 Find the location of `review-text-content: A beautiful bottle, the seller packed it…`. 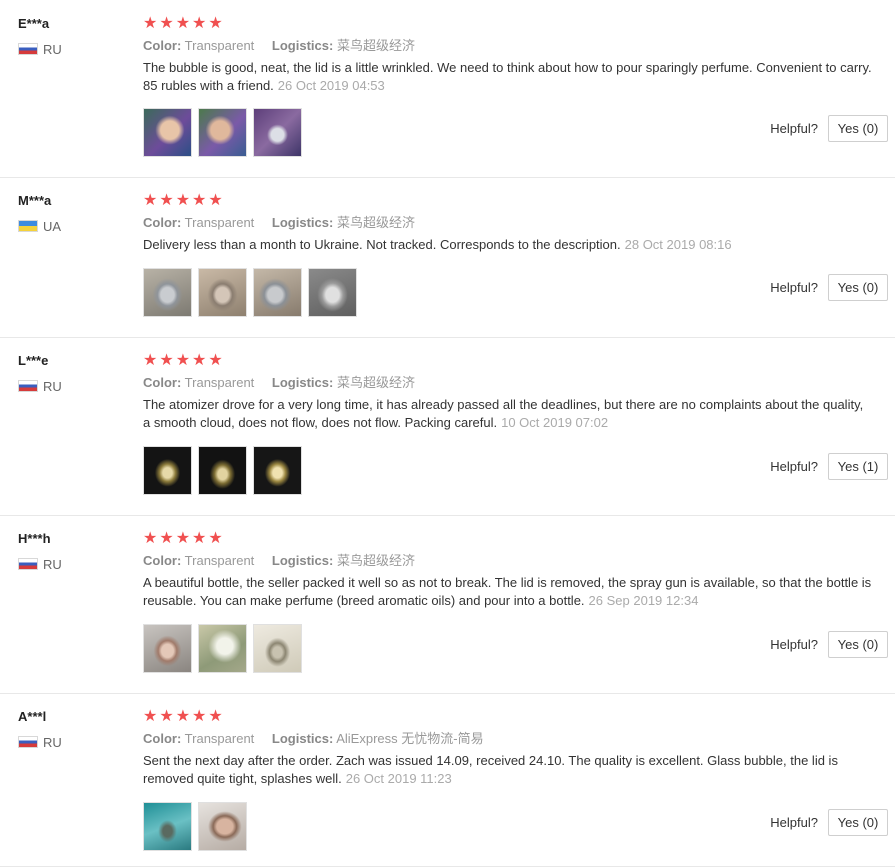

review-text-content: A beautiful bottle, the seller packed it… is located at coordinates (507, 591).